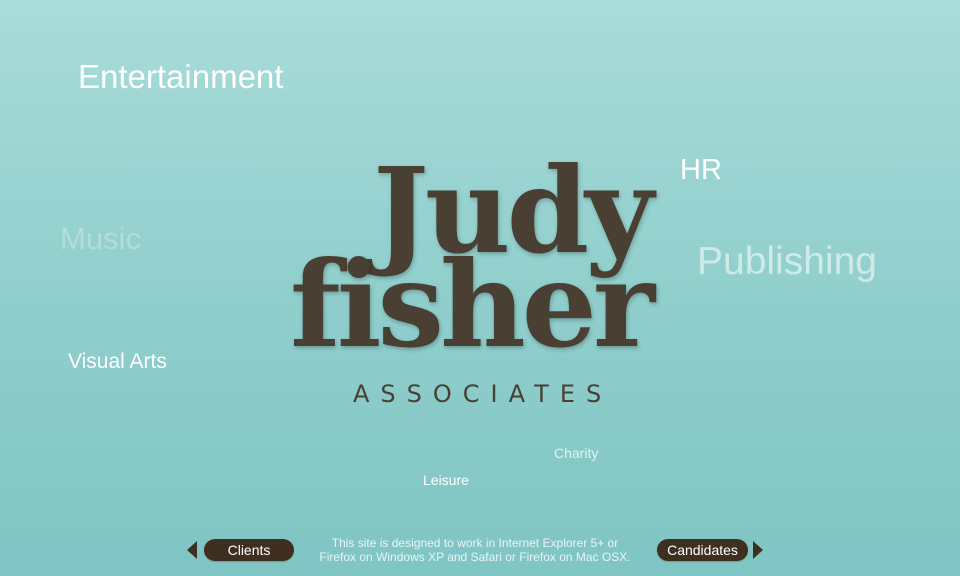  What do you see at coordinates (758, 550) in the screenshot?
I see `triangle-right-icon` at bounding box center [758, 550].